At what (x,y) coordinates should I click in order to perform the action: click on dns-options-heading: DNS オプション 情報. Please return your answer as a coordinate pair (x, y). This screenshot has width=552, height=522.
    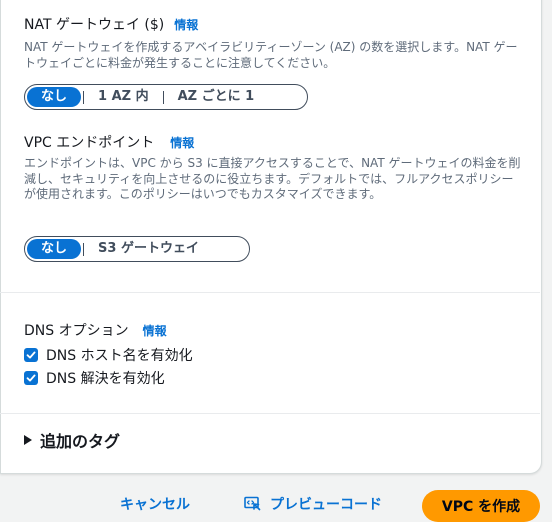
    Looking at the image, I should click on (95, 330).